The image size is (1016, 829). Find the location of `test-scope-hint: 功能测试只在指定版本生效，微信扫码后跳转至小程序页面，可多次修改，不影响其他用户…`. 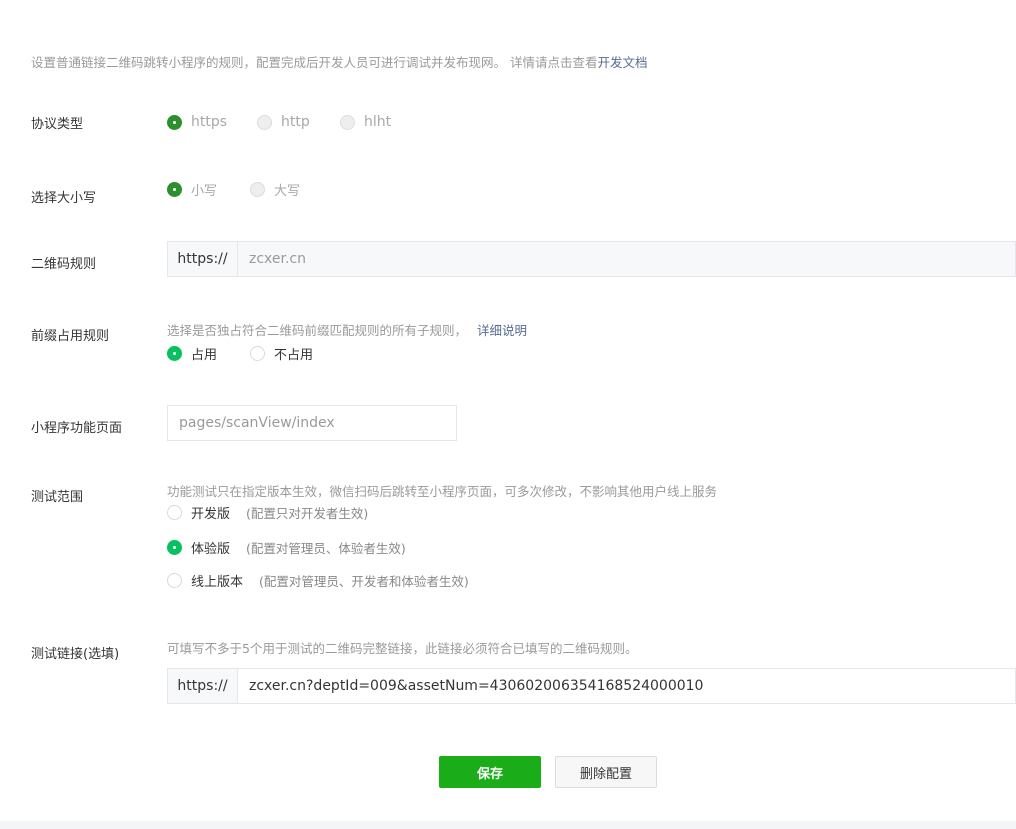

test-scope-hint: 功能测试只在指定版本生效，微信扫码后跳转至小程序页面，可多次修改，不影响其他用户… is located at coordinates (442, 491).